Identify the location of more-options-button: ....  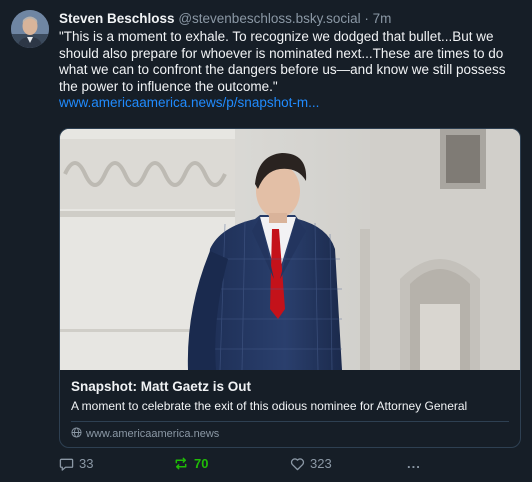
(414, 463).